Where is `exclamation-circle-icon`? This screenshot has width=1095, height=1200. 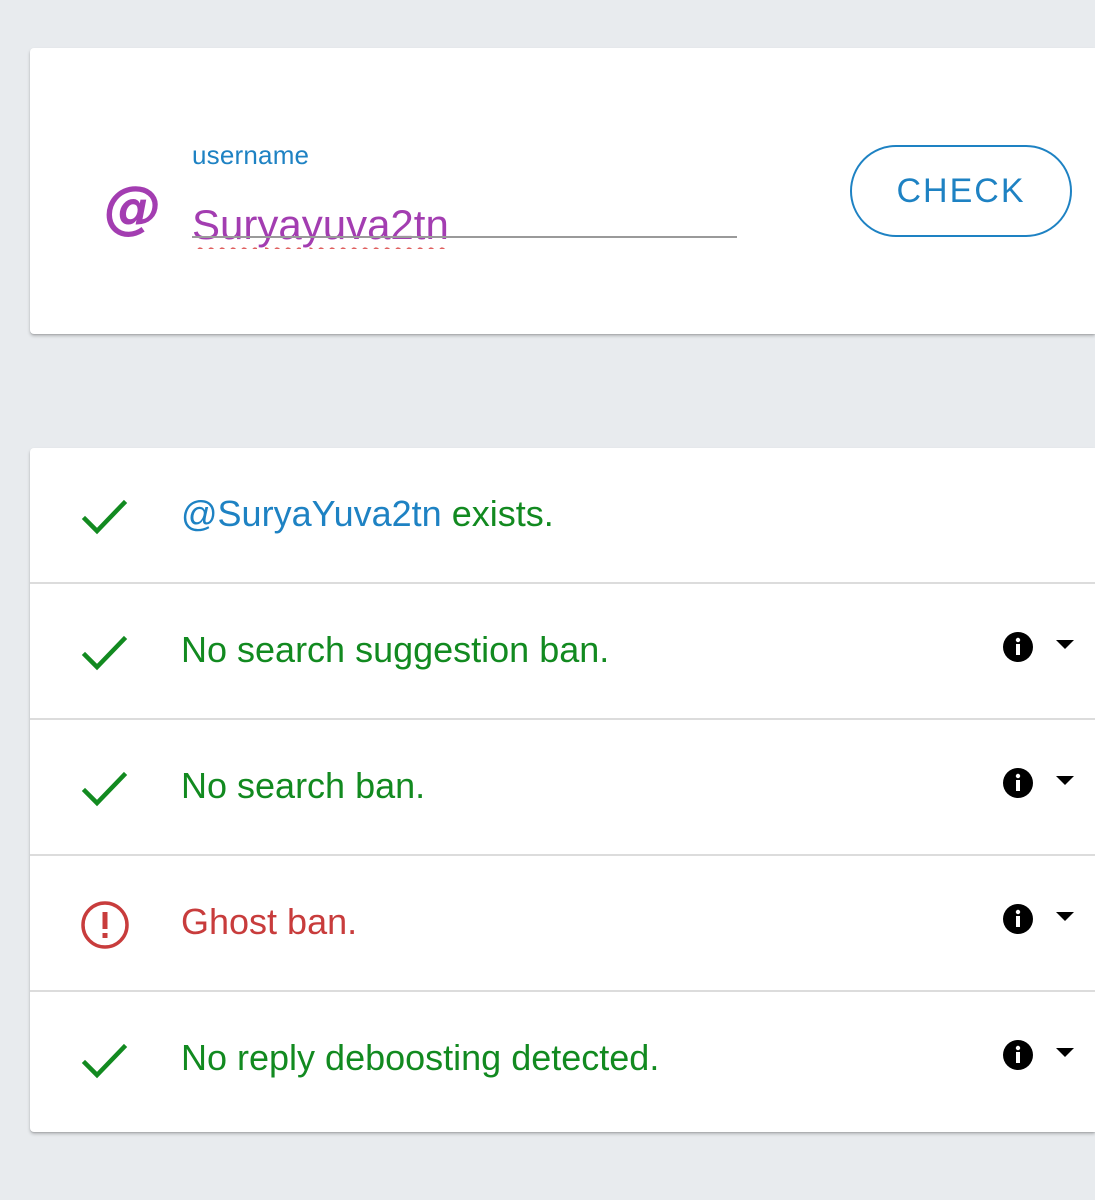
exclamation-circle-icon is located at coordinates (105, 925).